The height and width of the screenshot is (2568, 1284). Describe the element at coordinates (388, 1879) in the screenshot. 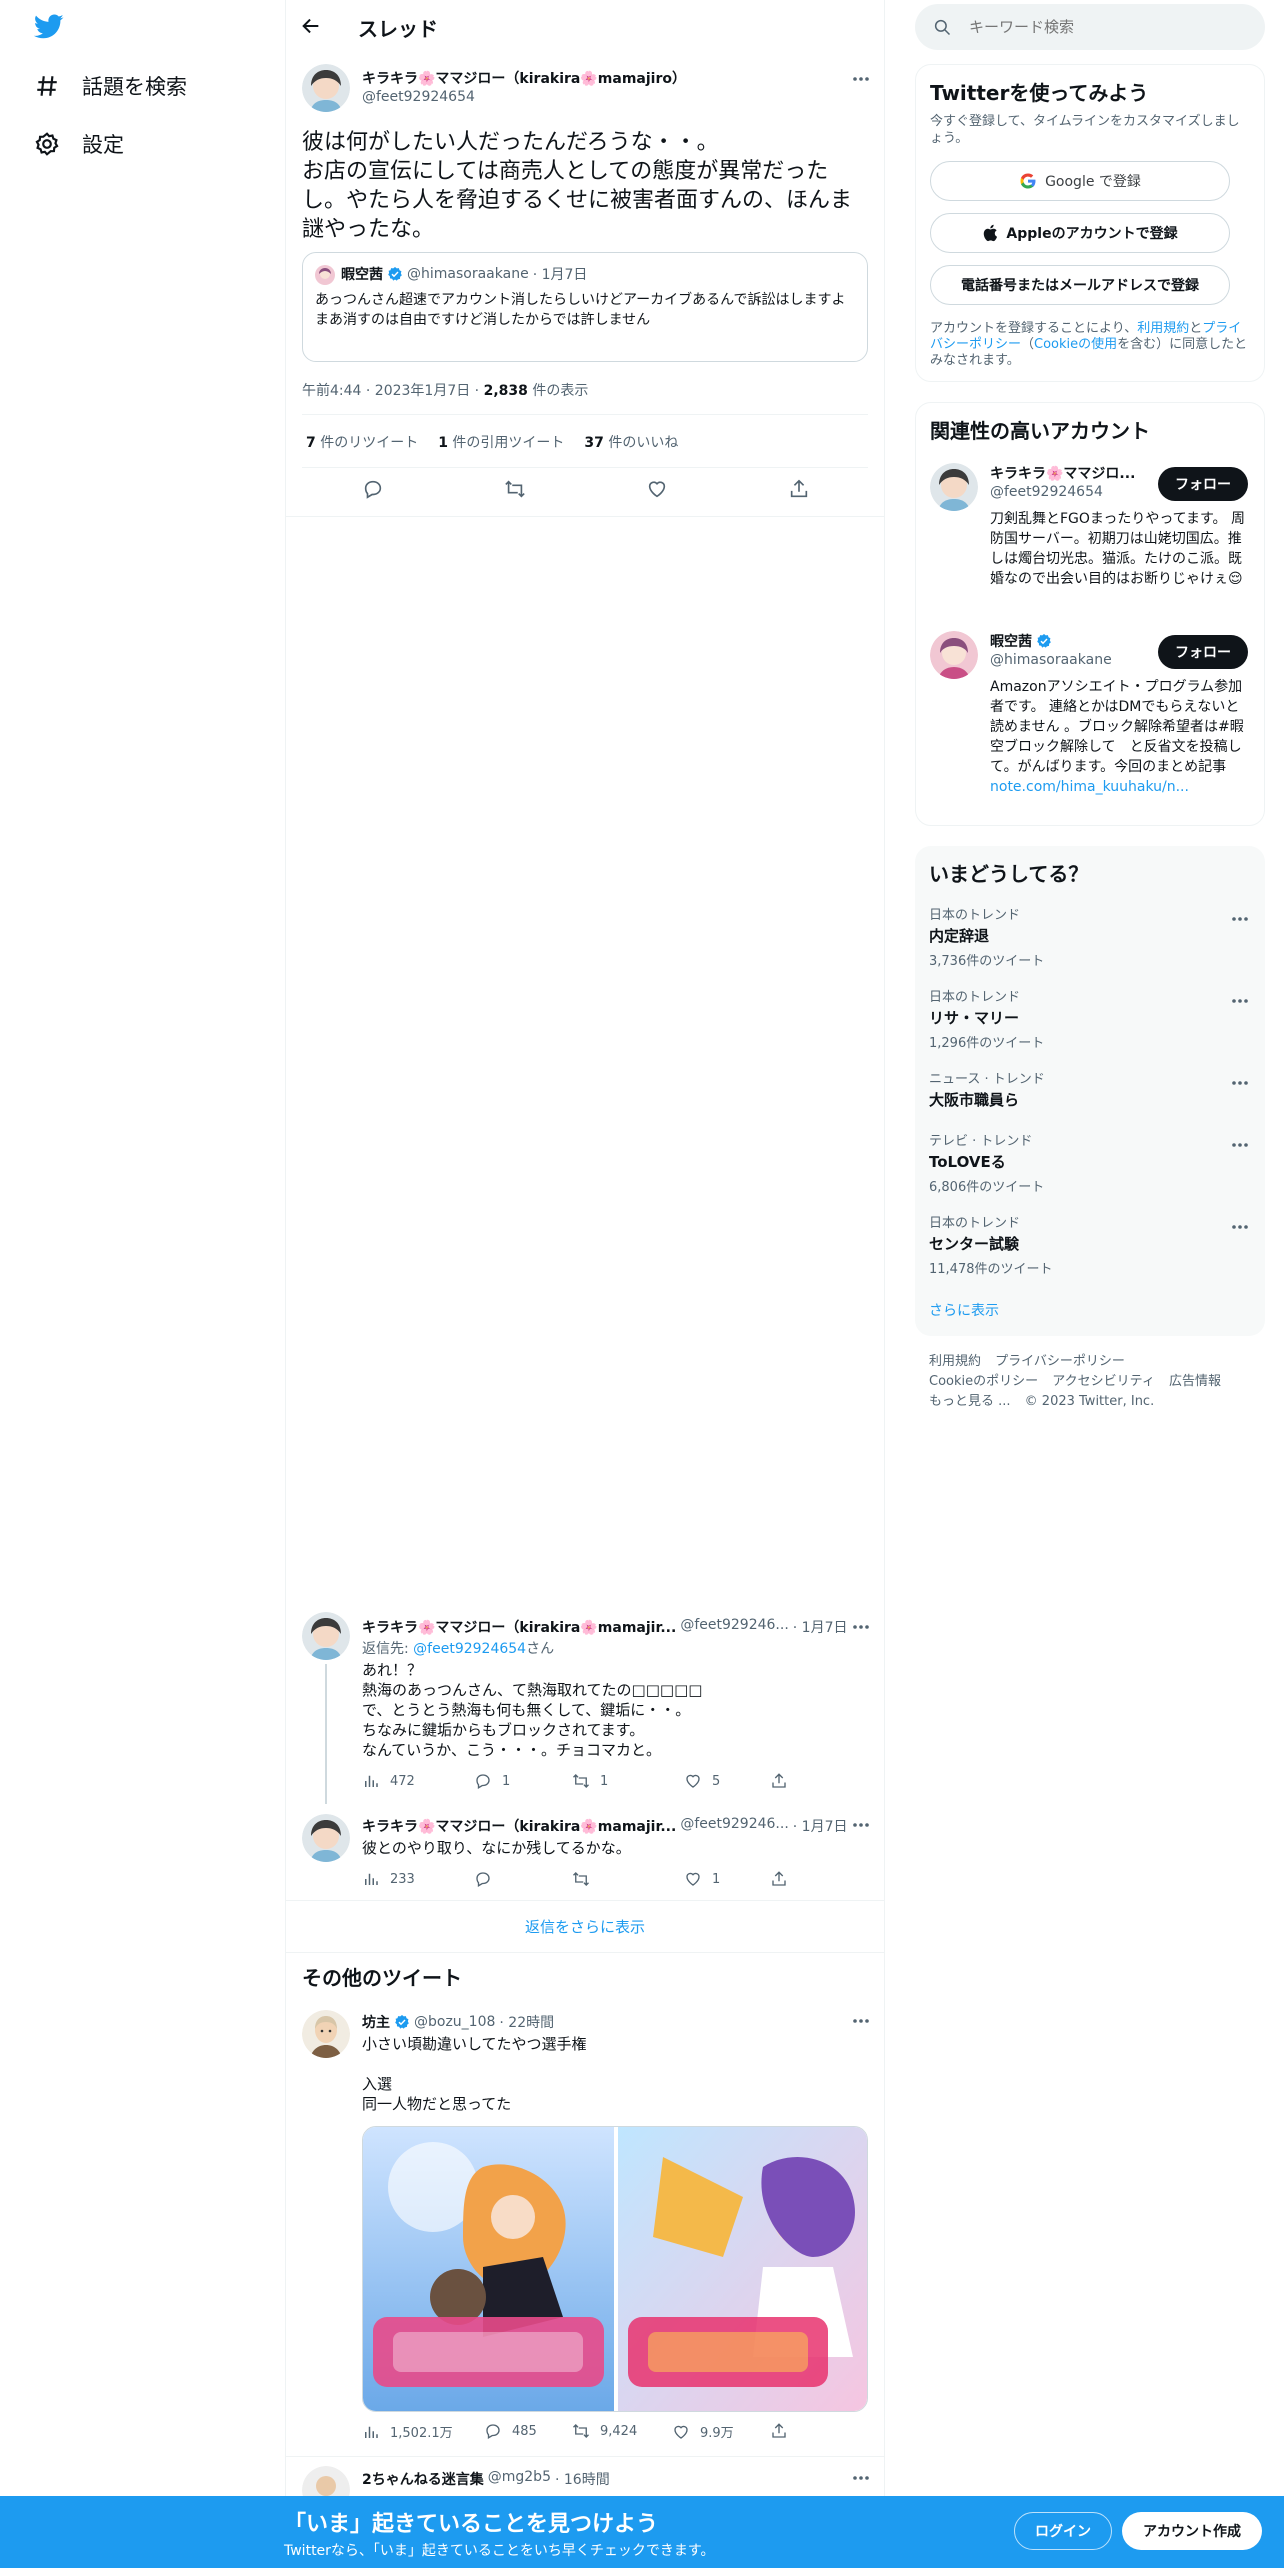

I see `views-action: 233` at that location.